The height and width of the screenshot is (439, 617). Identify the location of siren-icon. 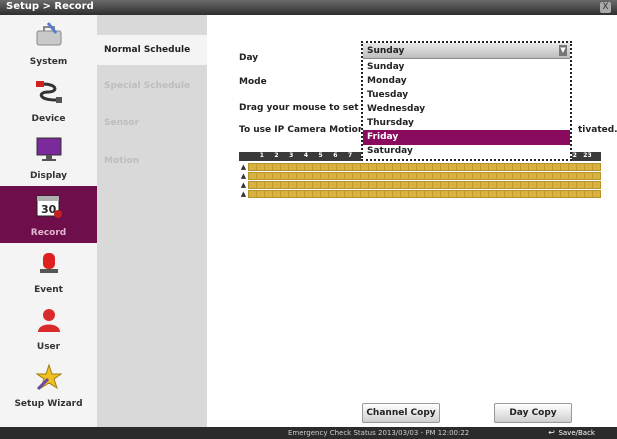
(49, 263).